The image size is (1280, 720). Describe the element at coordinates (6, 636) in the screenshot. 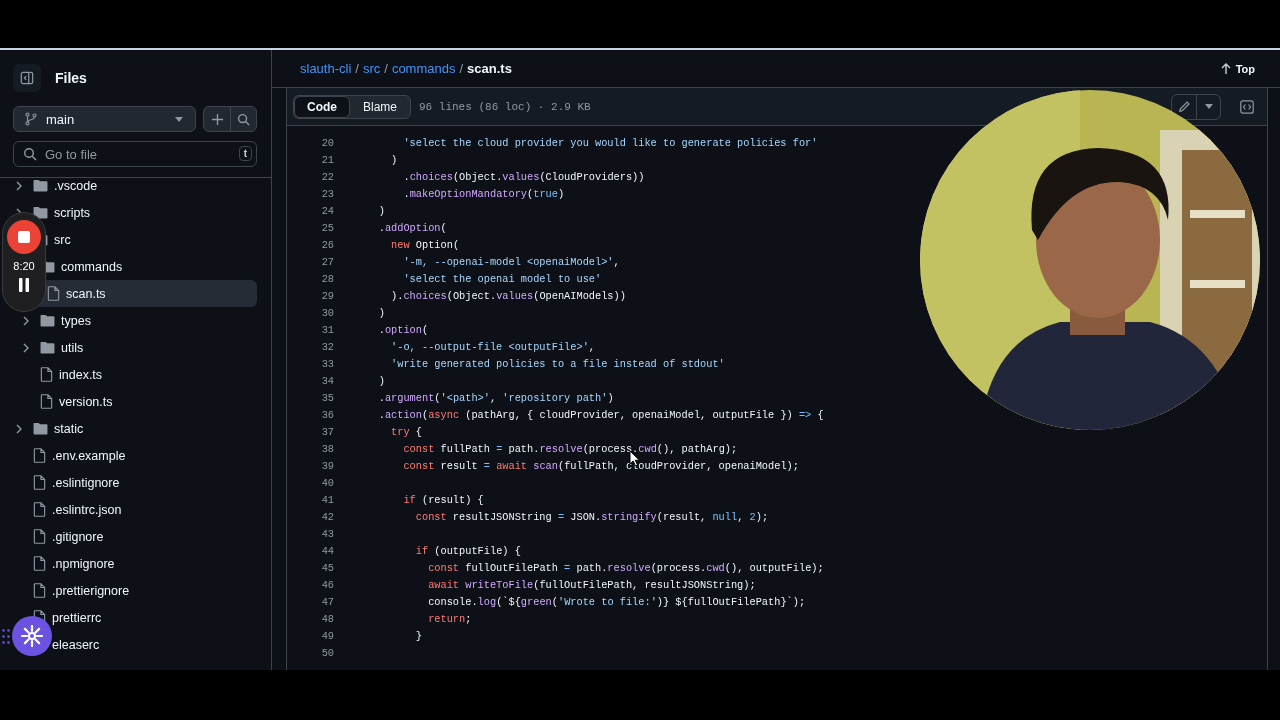

I see `drag-handle-icon` at that location.